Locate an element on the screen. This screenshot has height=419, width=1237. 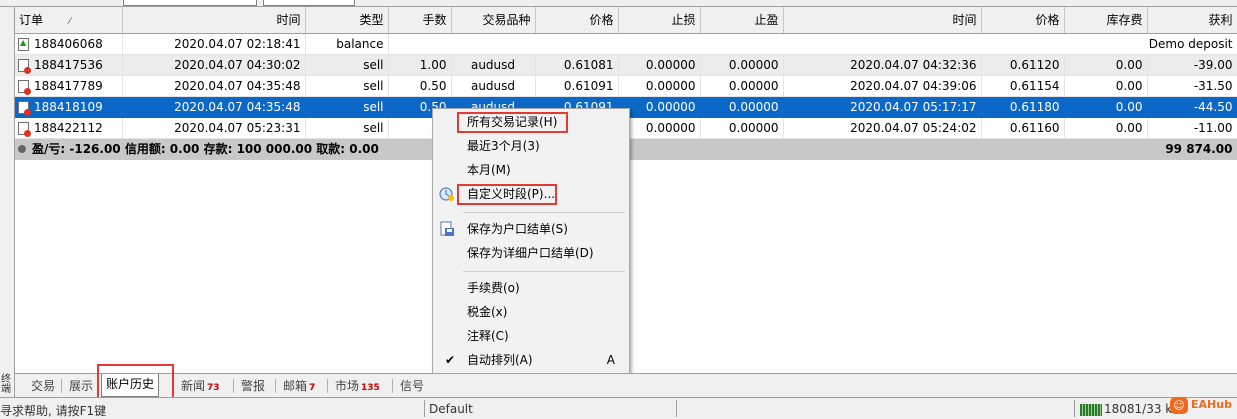
menu-item-6: 保存为详细户口结单(D) is located at coordinates (531, 253).